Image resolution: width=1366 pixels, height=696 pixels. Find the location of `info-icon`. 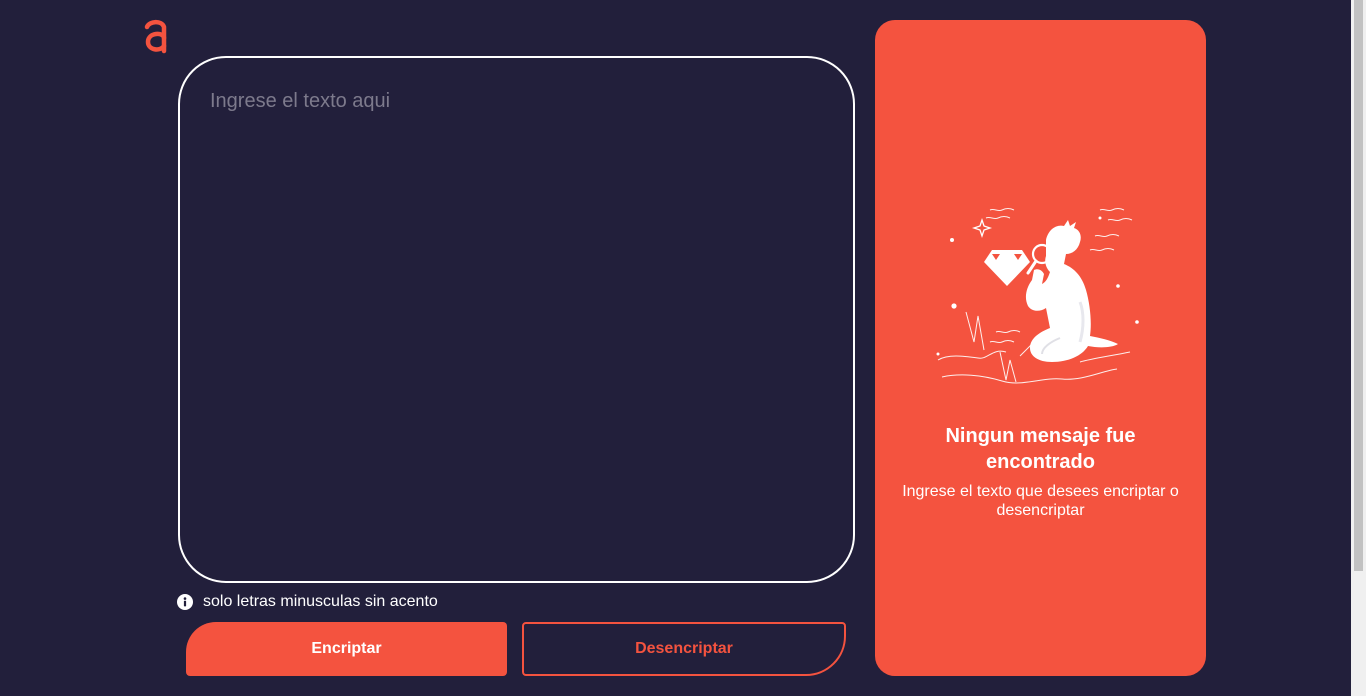

info-icon is located at coordinates (185, 602).